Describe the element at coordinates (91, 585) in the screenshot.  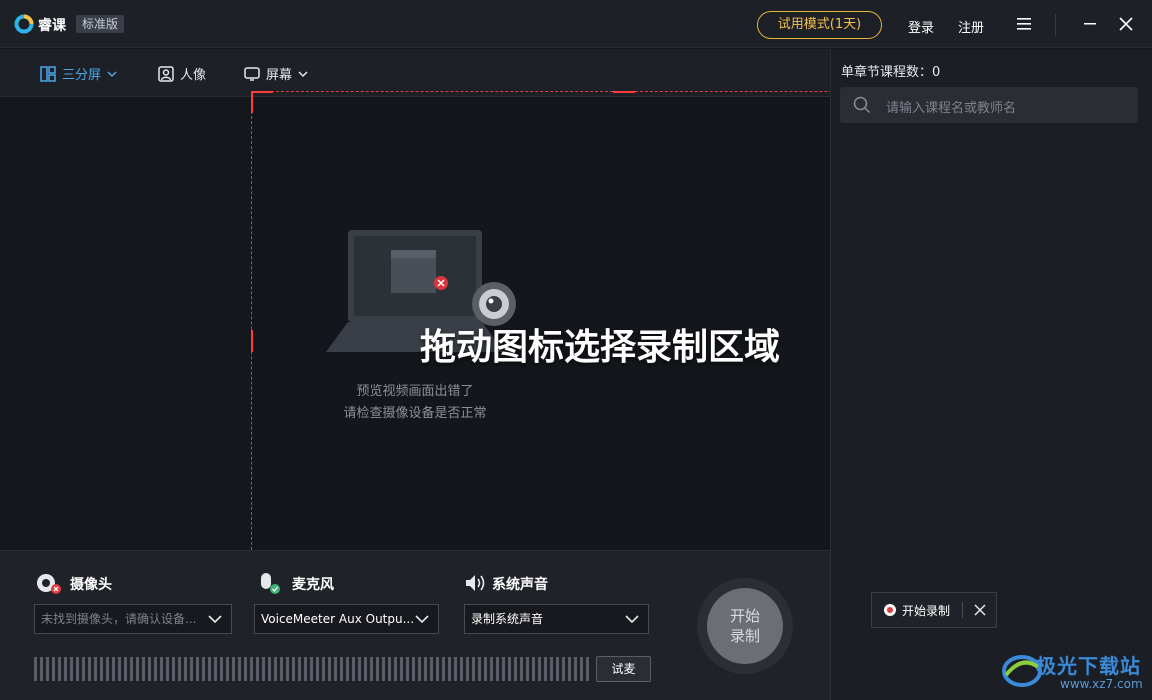
I see `camera-label: 摄像头` at that location.